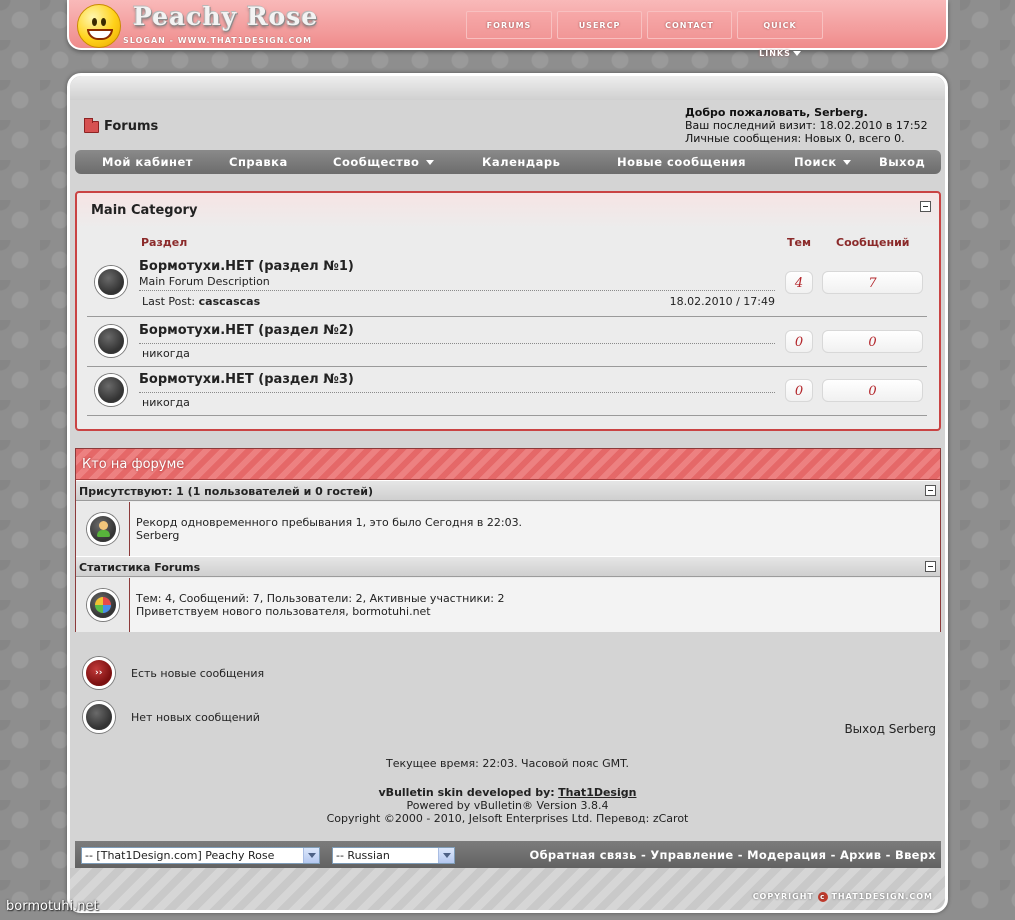  Describe the element at coordinates (147, 162) in the screenshot. I see `nav-my-cabinet: Мой кабинет` at that location.